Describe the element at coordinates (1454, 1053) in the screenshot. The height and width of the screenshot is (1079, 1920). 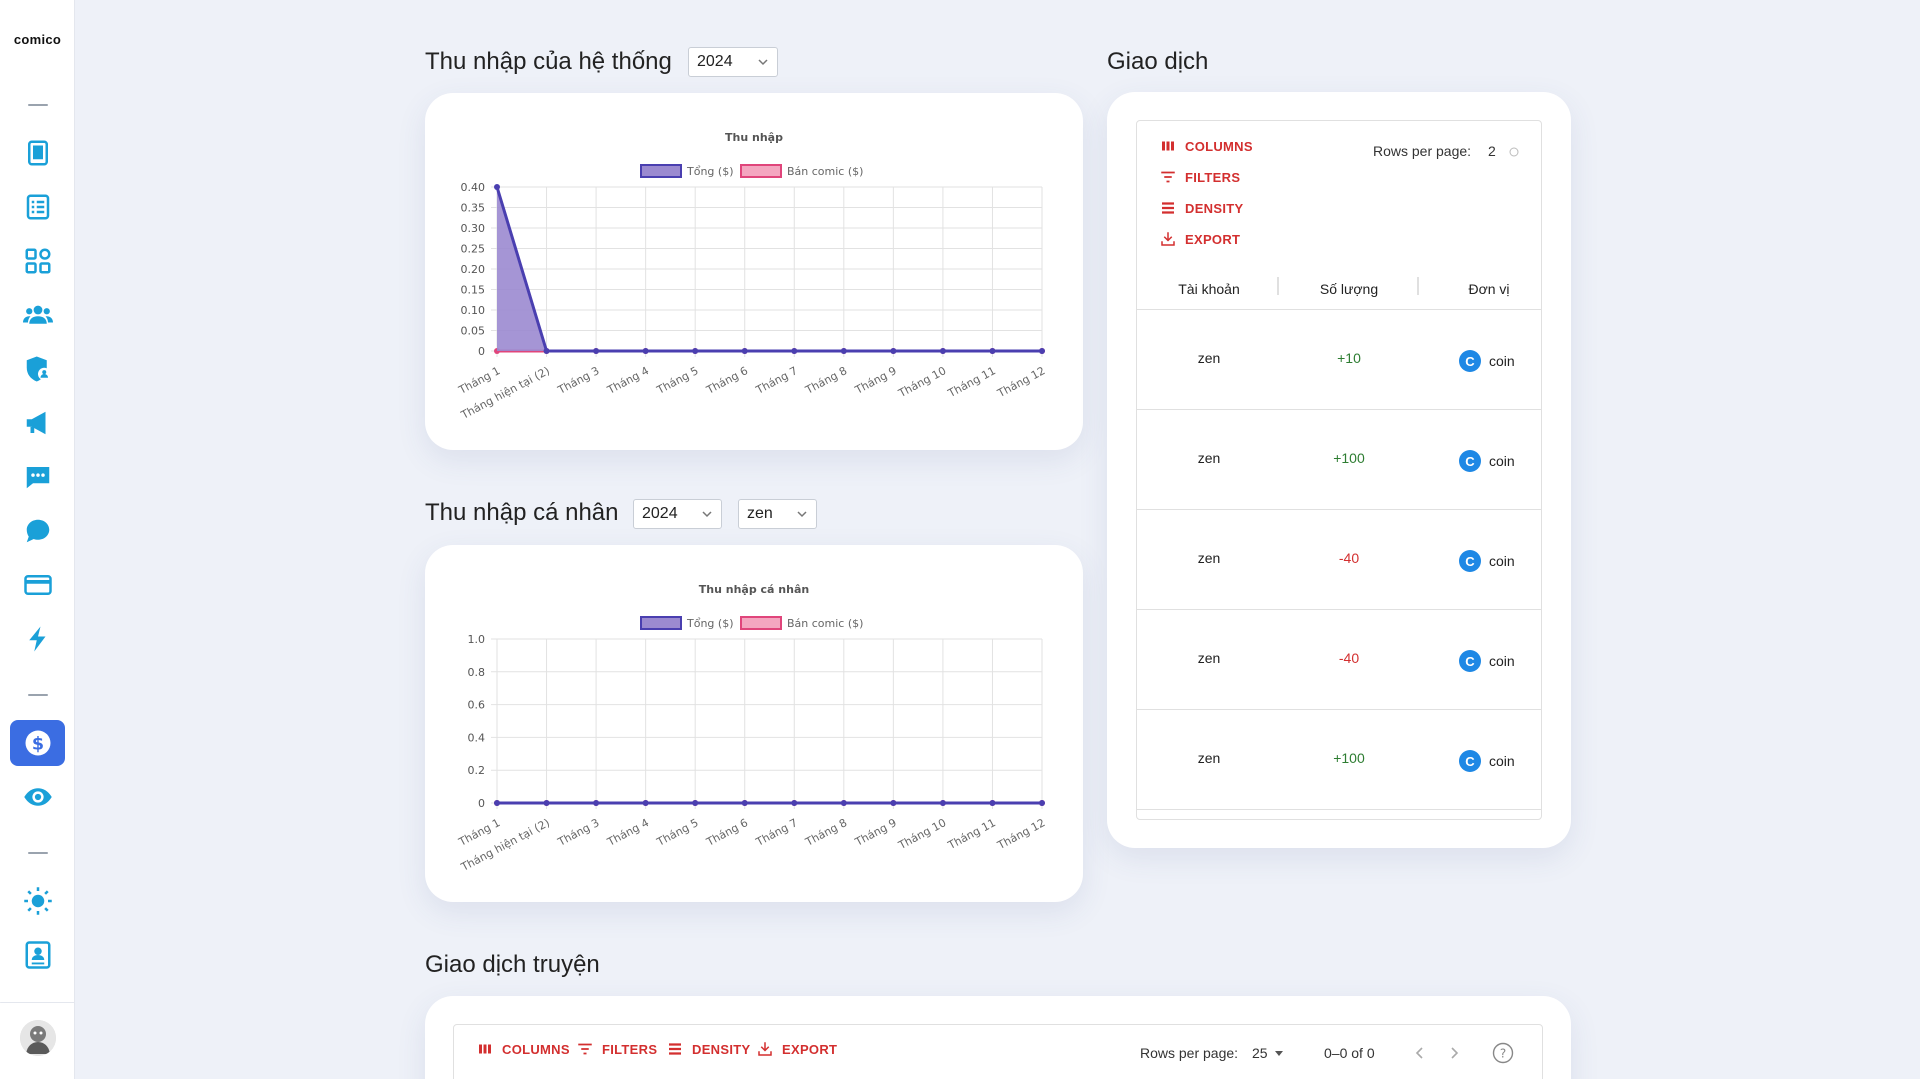
I see `next-page-icon` at that location.